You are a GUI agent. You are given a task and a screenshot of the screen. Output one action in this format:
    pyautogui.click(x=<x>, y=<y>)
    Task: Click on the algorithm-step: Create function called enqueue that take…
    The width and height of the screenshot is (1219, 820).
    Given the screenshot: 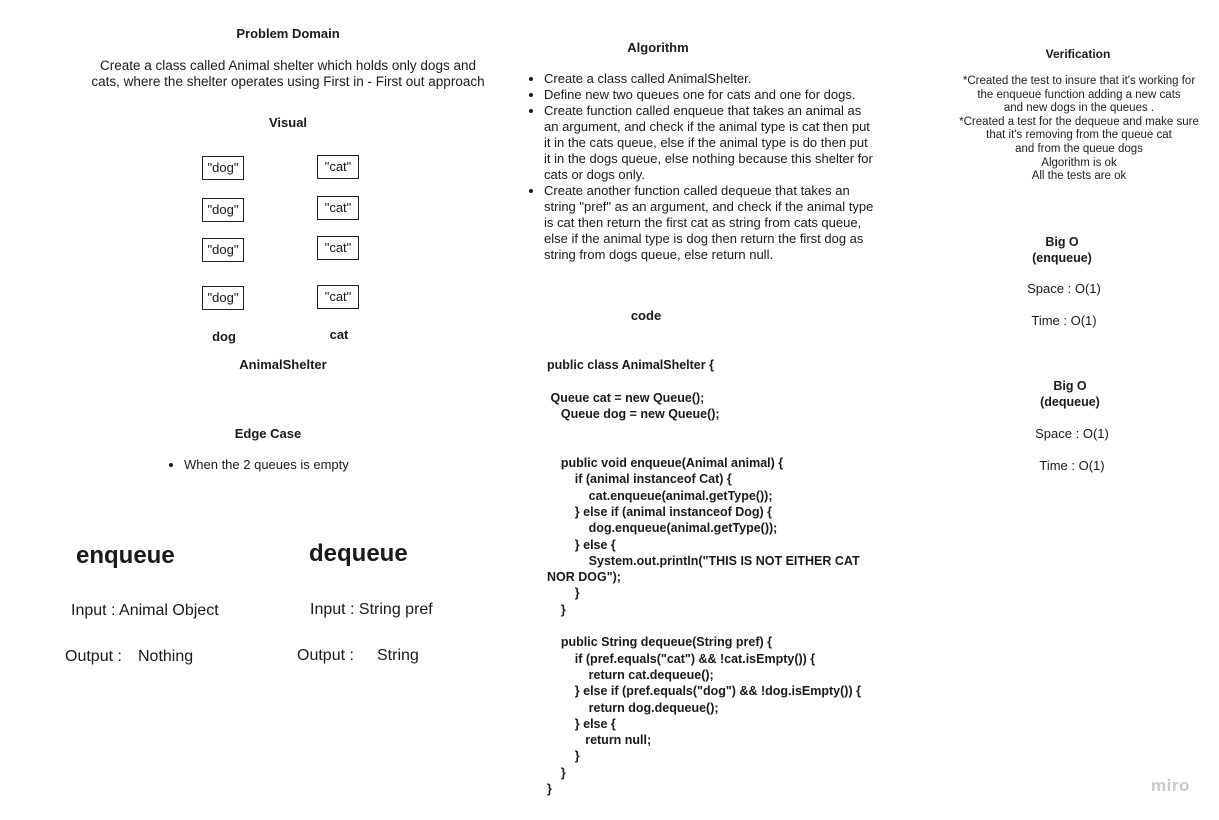 What is the action you would take?
    pyautogui.click(x=734, y=143)
    